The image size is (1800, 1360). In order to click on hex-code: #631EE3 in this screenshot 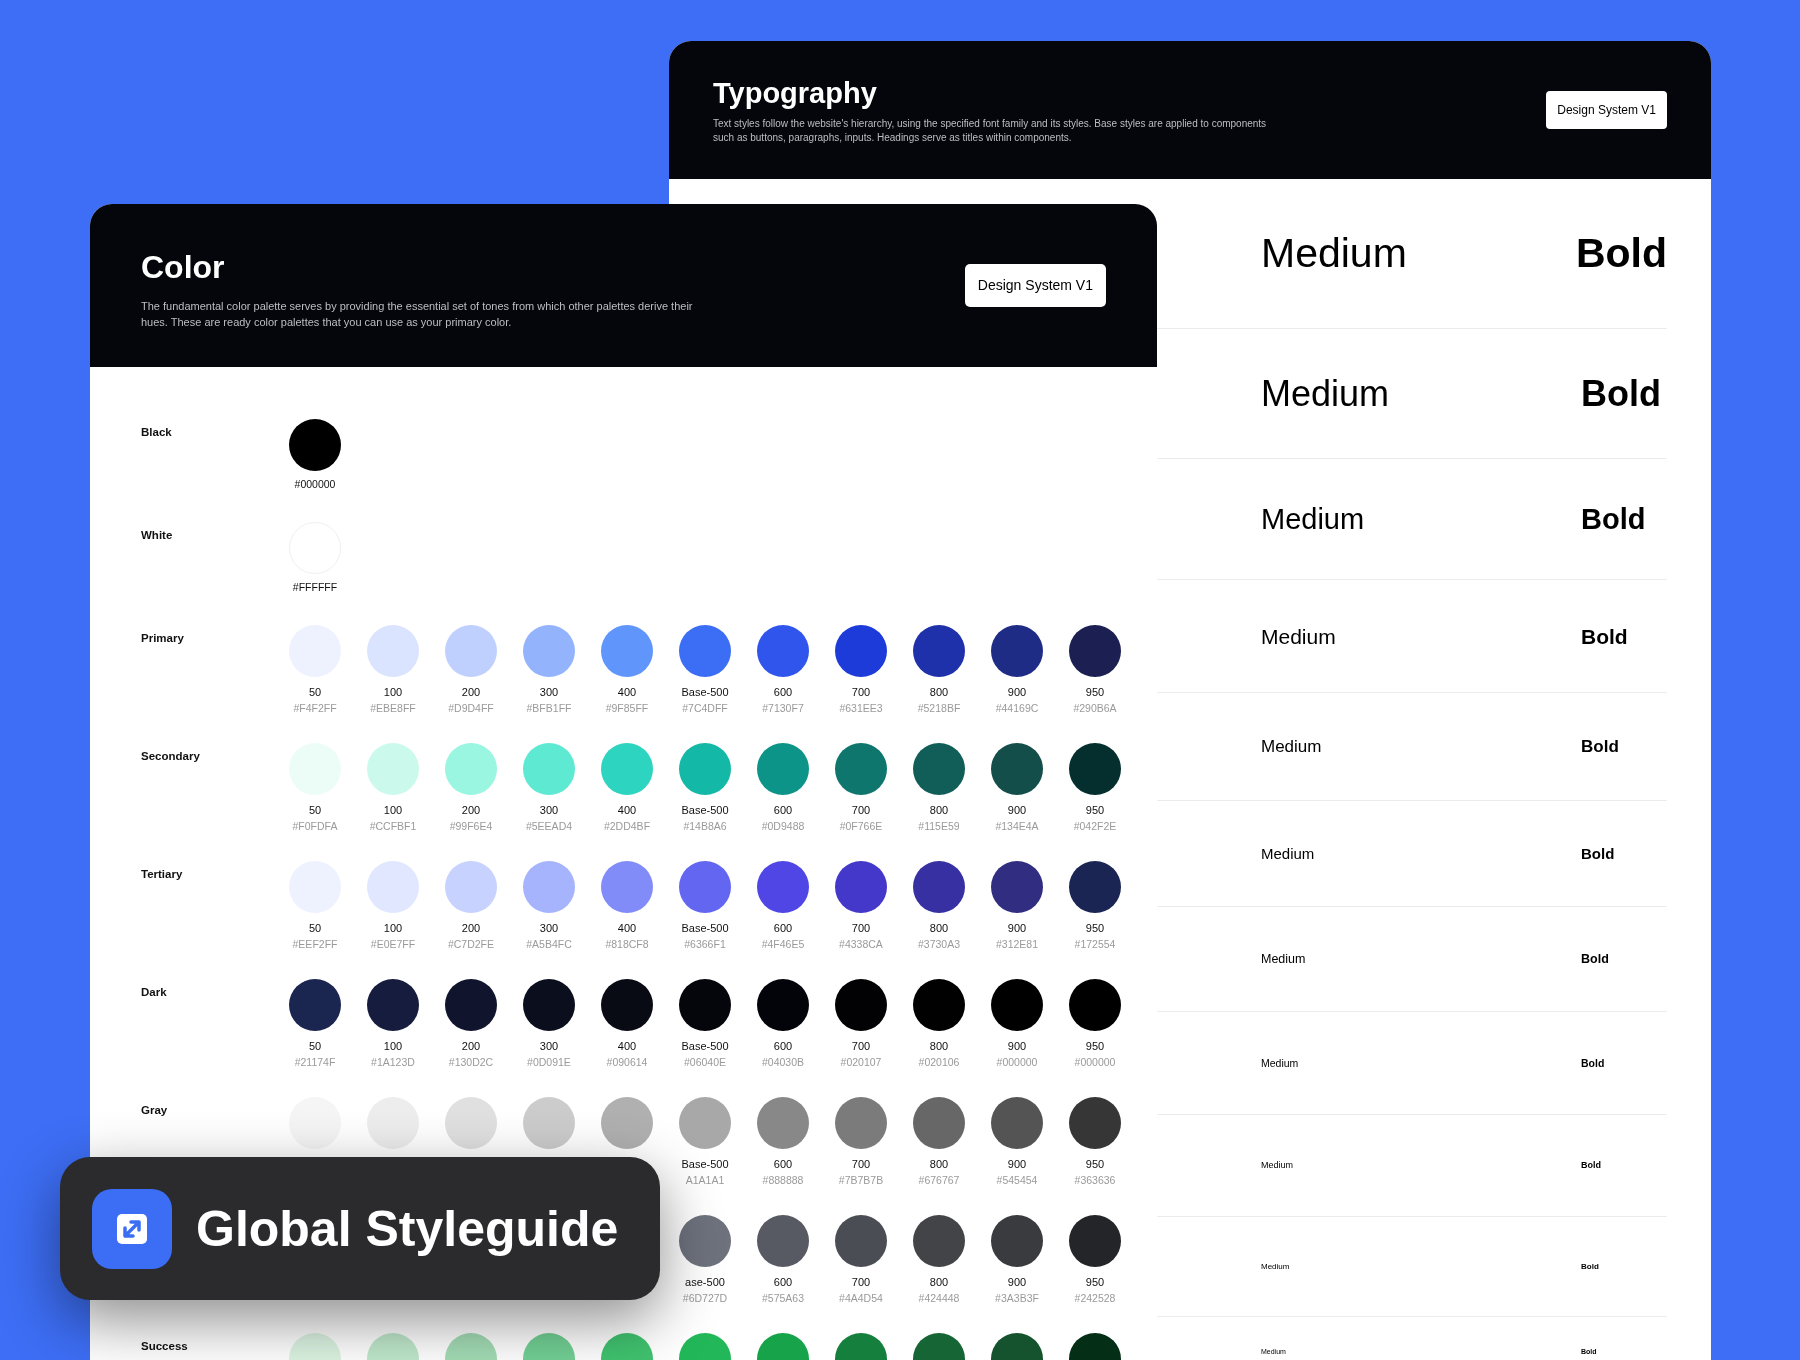, I will do `click(861, 708)`.